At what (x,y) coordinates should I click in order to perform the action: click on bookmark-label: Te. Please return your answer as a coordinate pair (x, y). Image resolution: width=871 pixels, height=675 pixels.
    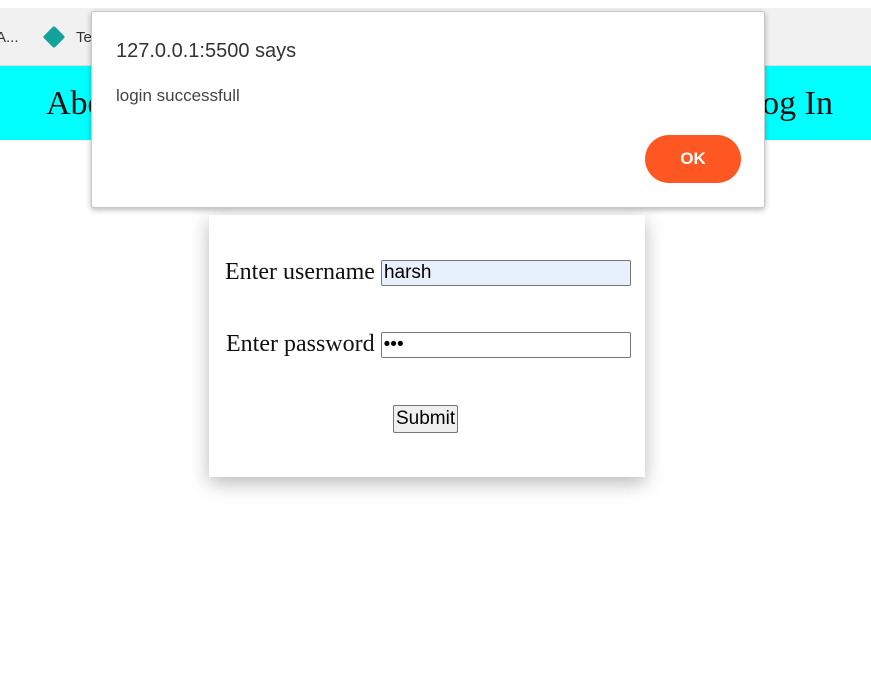
    Looking at the image, I should click on (84, 37).